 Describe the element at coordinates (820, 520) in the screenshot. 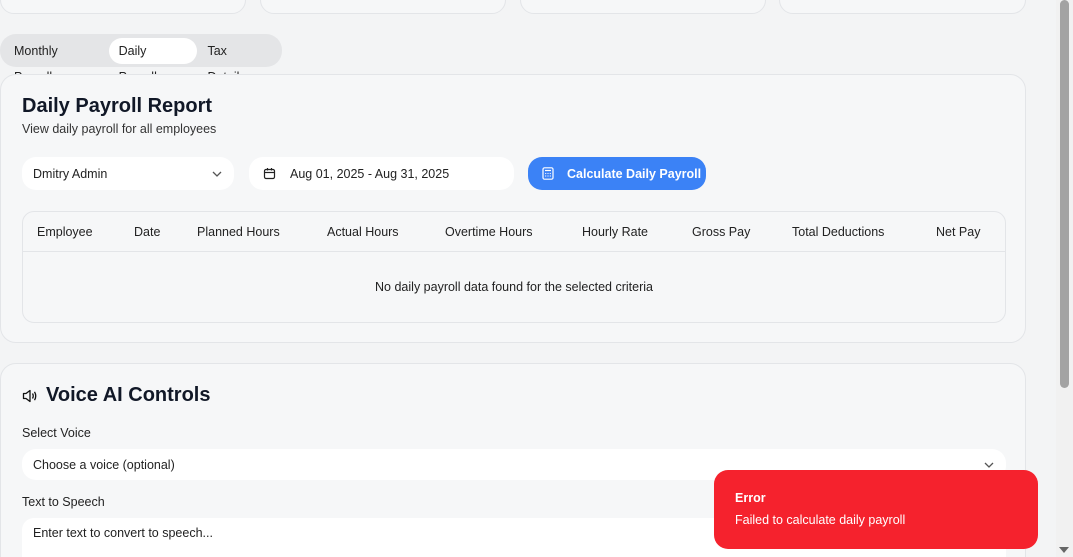

I see `toast-message: Failed to calculate daily payroll` at that location.